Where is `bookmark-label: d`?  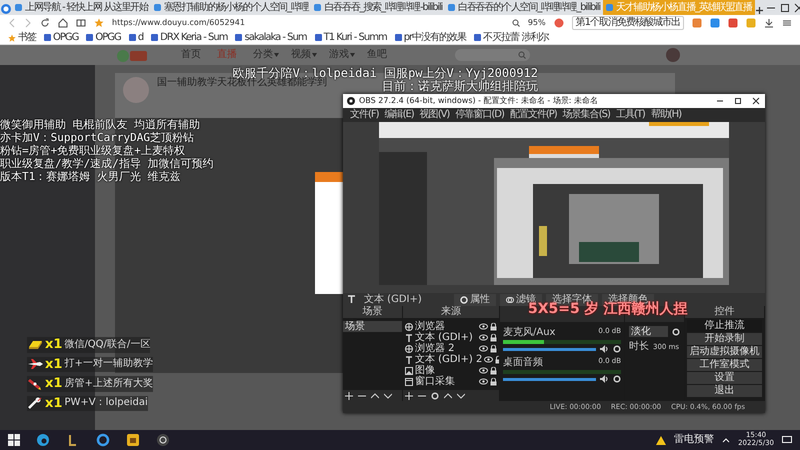
bookmark-label: d is located at coordinates (141, 38).